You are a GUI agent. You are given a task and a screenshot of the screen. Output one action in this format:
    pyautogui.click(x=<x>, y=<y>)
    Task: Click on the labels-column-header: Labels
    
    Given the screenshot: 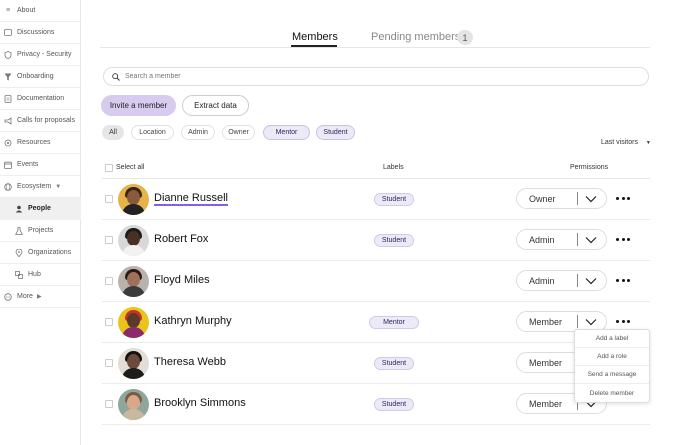 What is the action you would take?
    pyautogui.click(x=393, y=167)
    